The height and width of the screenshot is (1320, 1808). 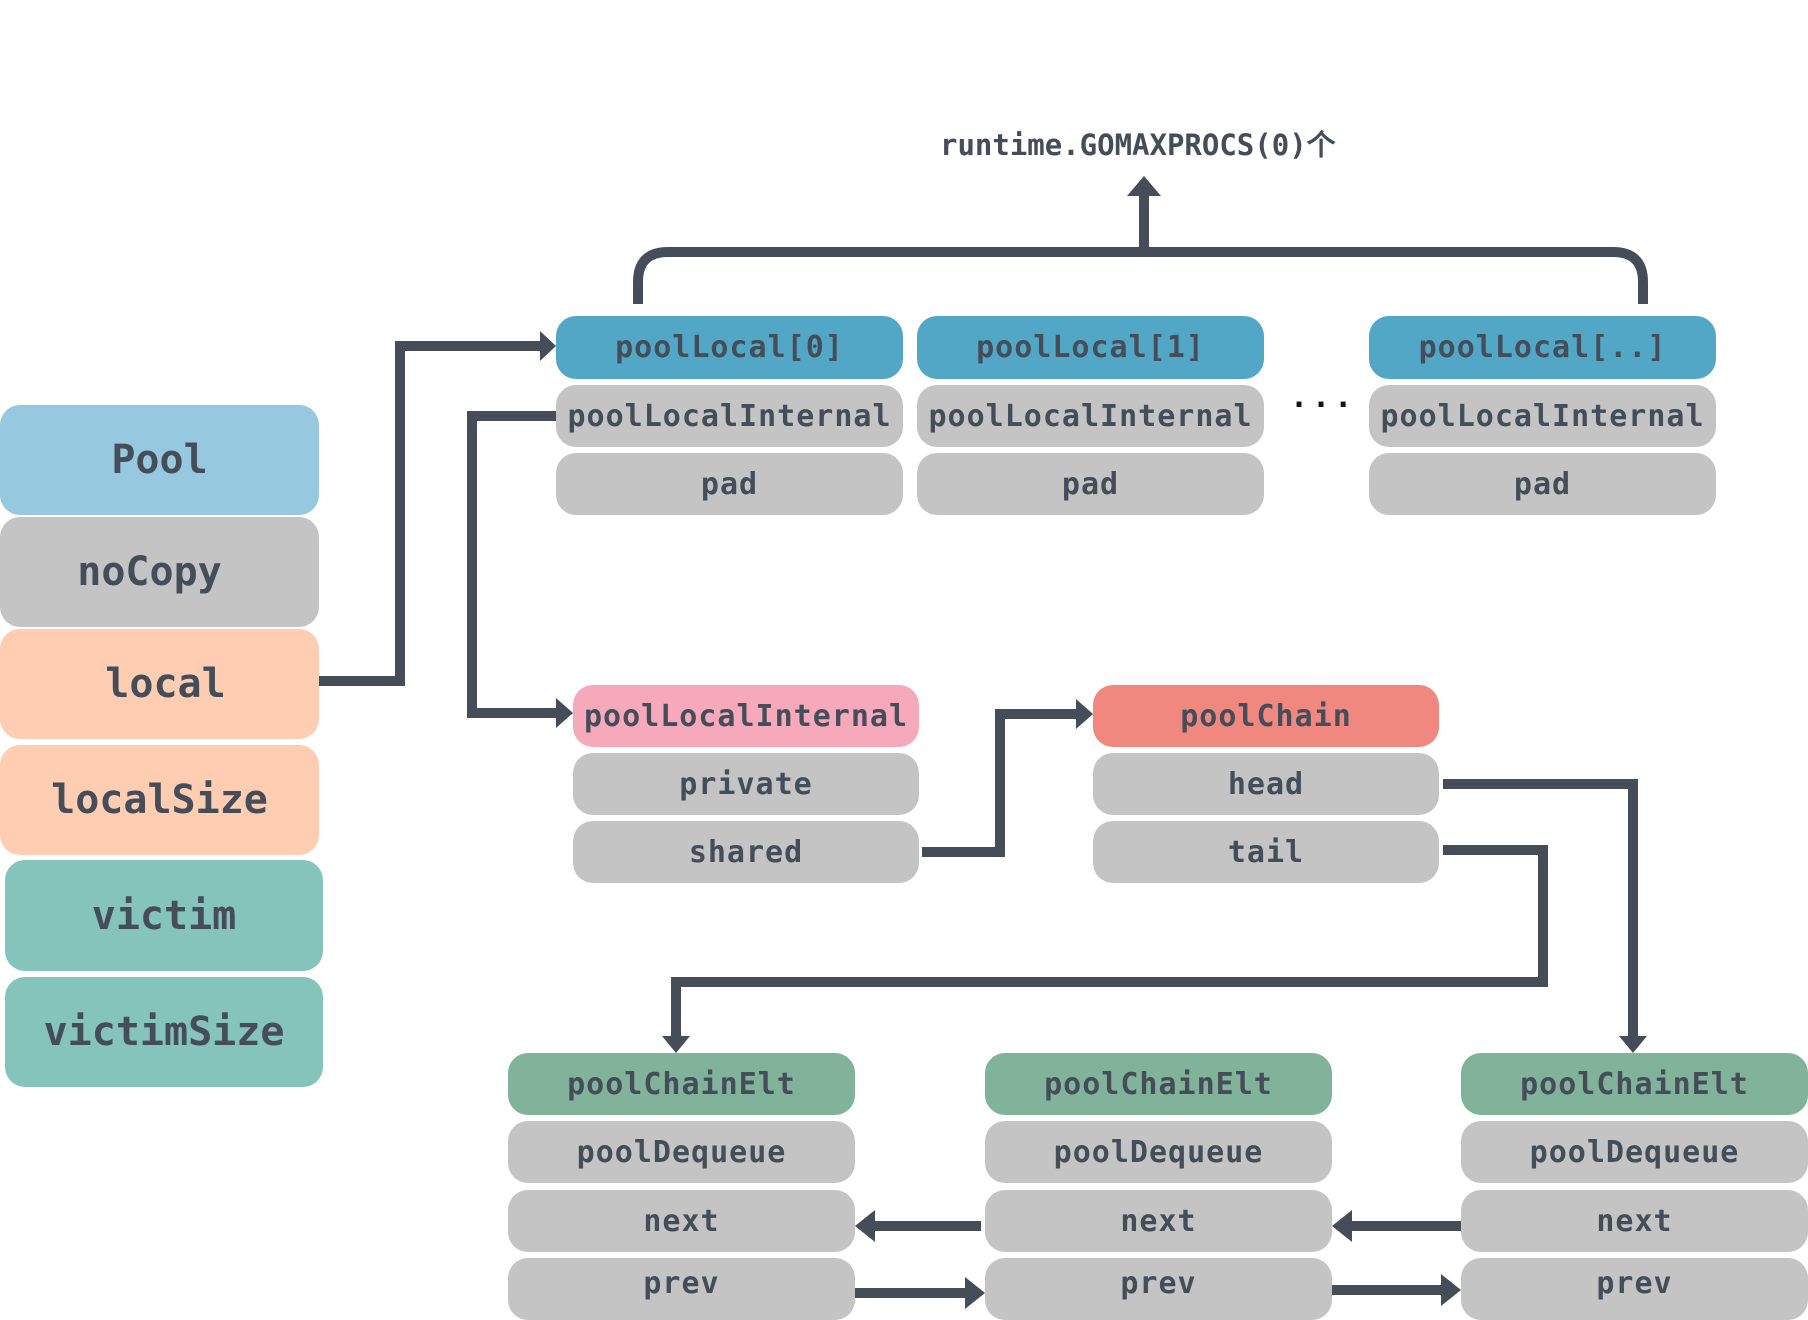 What do you see at coordinates (681, 1084) in the screenshot?
I see `poolchainelt-1-header: poolChainElt` at bounding box center [681, 1084].